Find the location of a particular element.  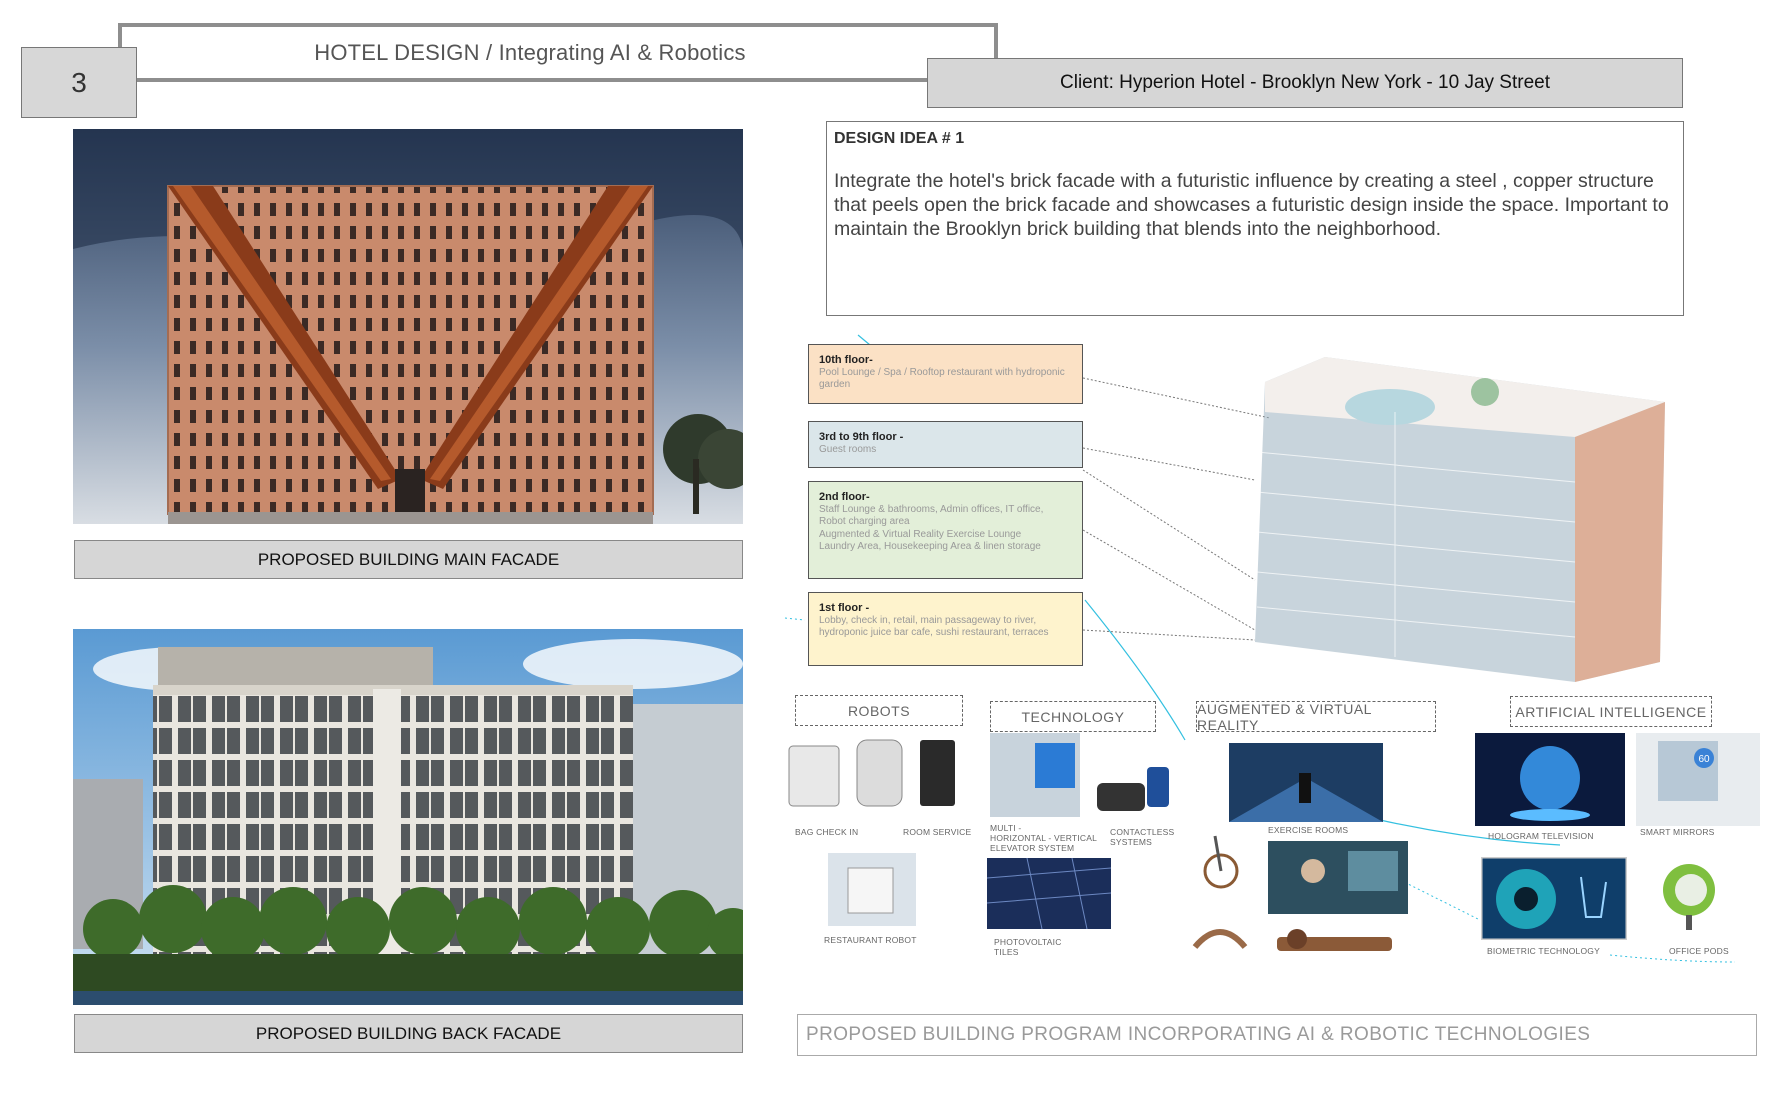

category-ar-vr: AUGMENTED & VIRTUAL REALITY is located at coordinates (1316, 717).